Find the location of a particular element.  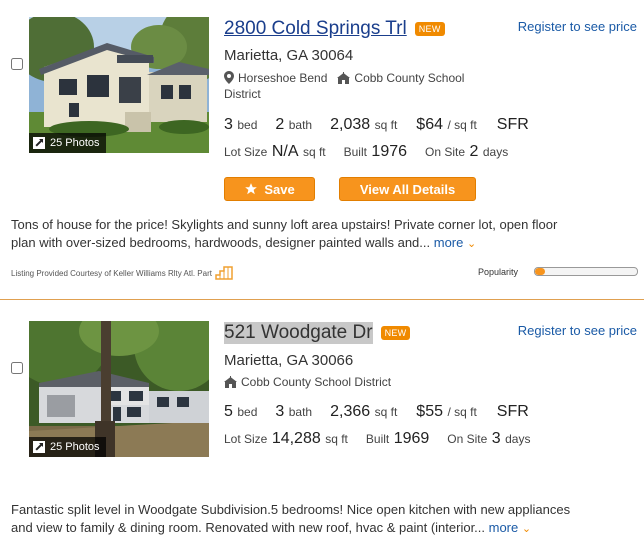

popularity-bar is located at coordinates (586, 271).